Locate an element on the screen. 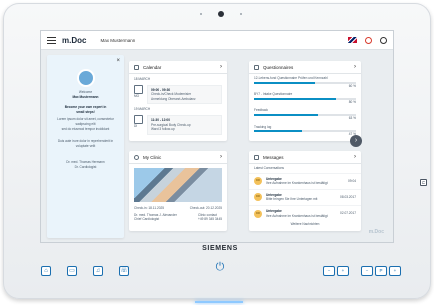 The width and height of the screenshot is (434, 305). doctor-role: Chief Cardiologist is located at coordinates (147, 219).